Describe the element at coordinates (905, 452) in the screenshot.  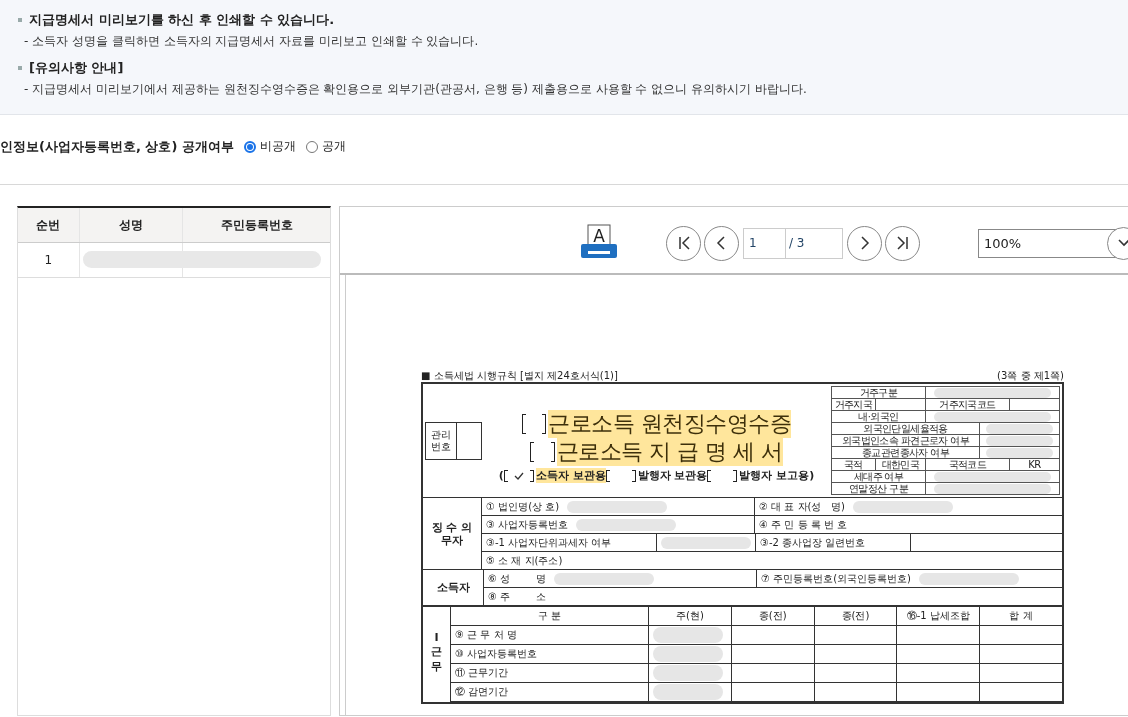
I see `field-label: 종교관련종사자 여부` at that location.